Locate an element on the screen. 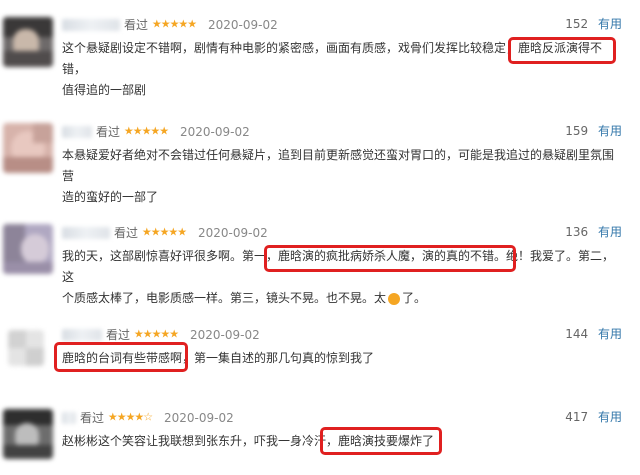 This screenshot has width=640, height=475. vote-area: 144 有用 is located at coordinates (593, 334).